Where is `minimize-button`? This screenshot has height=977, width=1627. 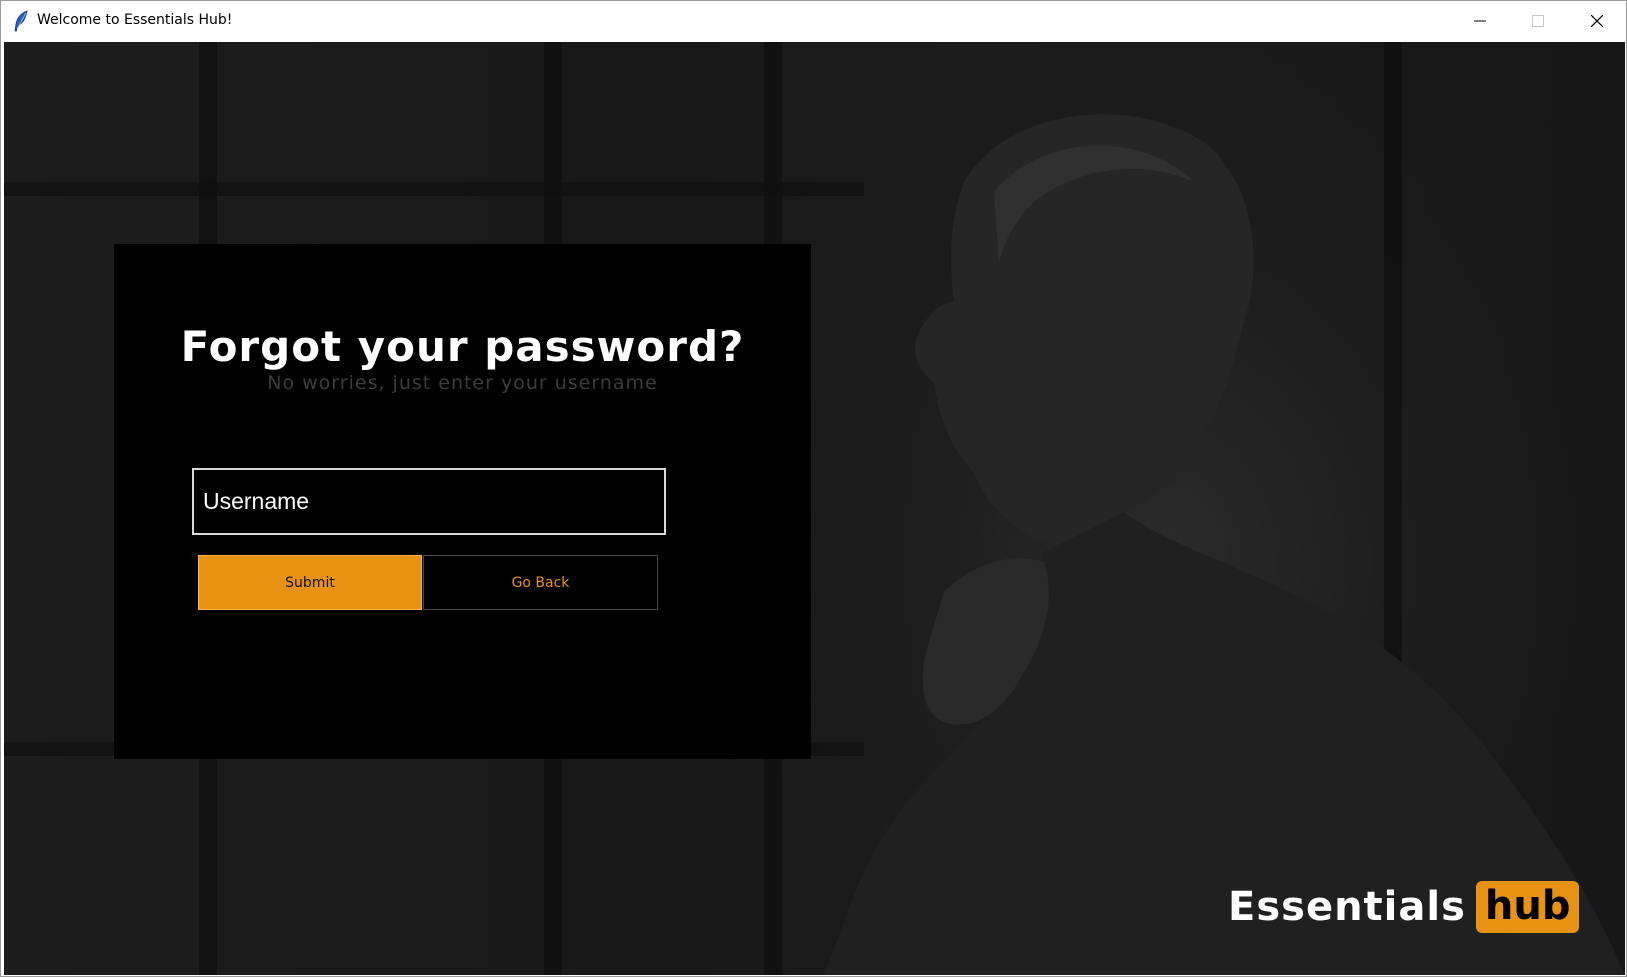 minimize-button is located at coordinates (1480, 21).